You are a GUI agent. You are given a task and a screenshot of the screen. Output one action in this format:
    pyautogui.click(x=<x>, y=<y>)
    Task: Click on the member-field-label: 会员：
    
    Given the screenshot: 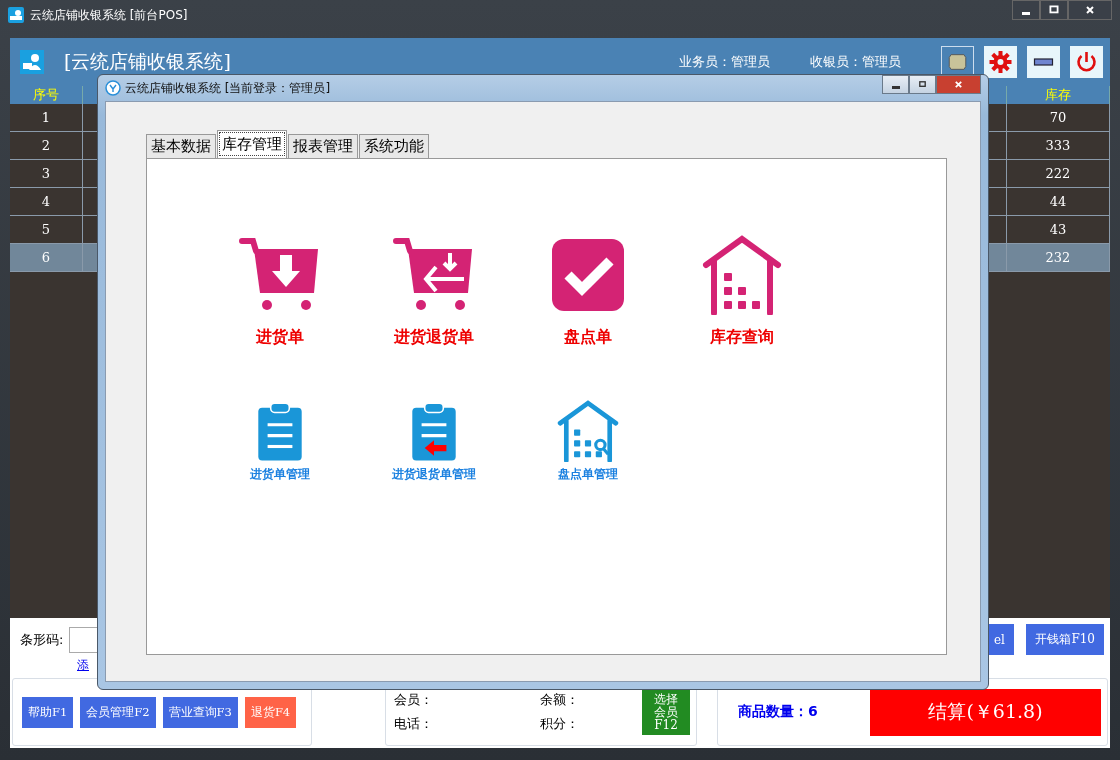 What is the action you would take?
    pyautogui.click(x=414, y=700)
    